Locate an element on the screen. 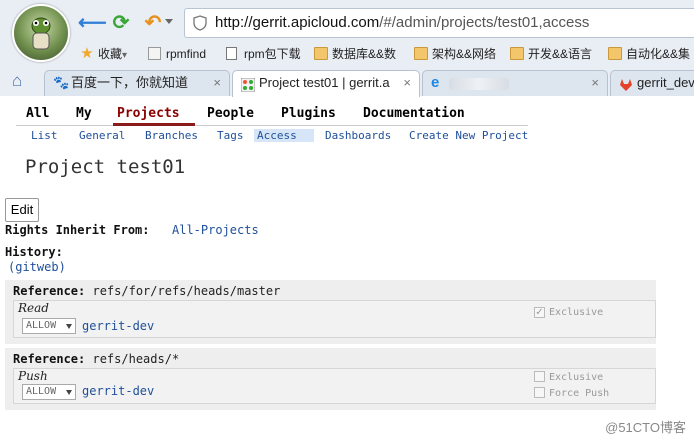  tab-label: Project test01 | gerrit.a is located at coordinates (324, 82).